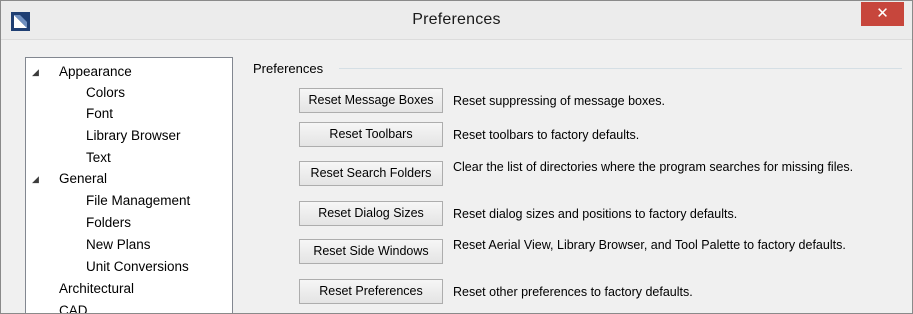 This screenshot has width=913, height=314. Describe the element at coordinates (371, 291) in the screenshot. I see `reset-preferences-button: Reset Preferences` at that location.